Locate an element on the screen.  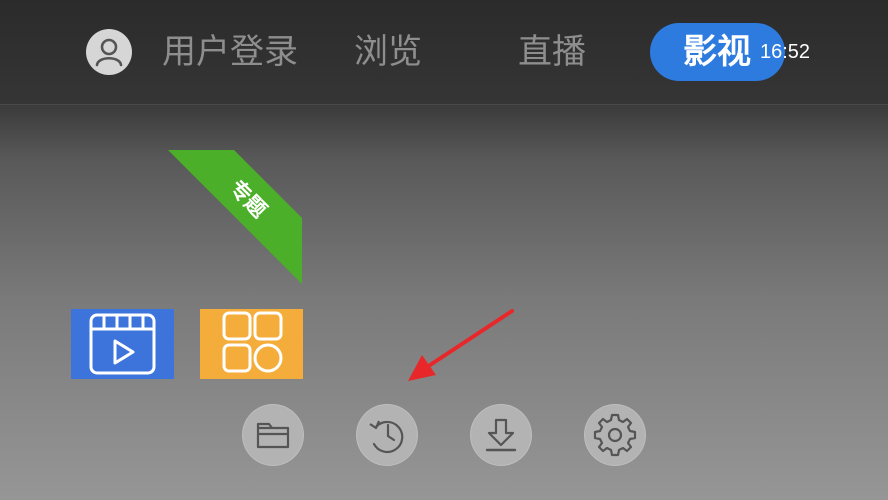
settings-gear-icon is located at coordinates (615, 435).